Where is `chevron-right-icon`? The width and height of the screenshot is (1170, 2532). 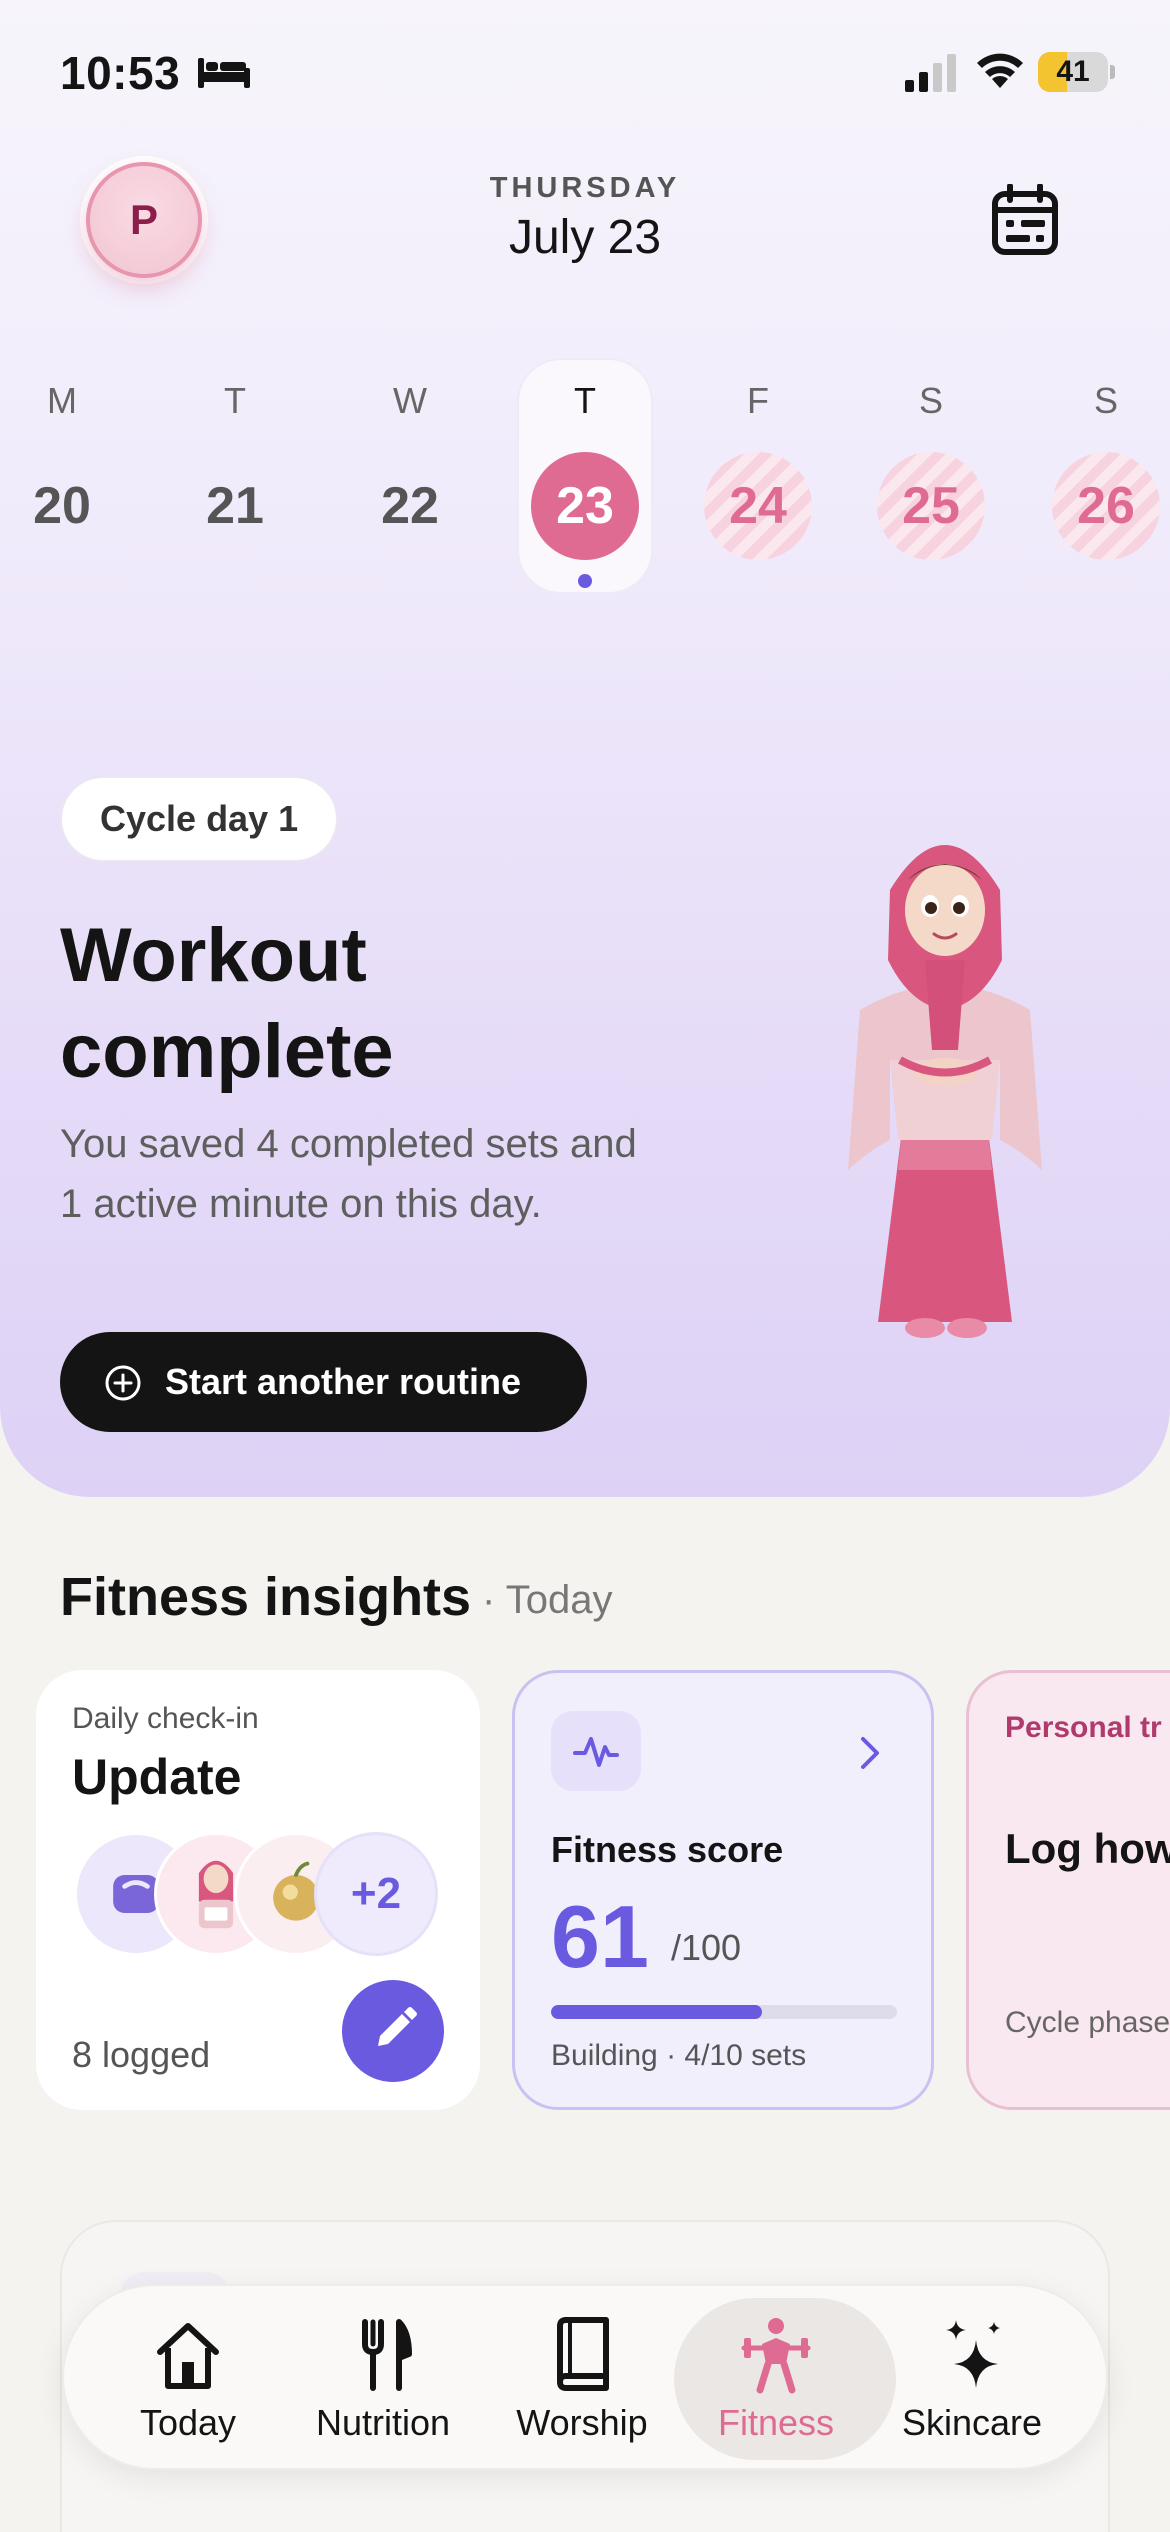 chevron-right-icon is located at coordinates (870, 1753).